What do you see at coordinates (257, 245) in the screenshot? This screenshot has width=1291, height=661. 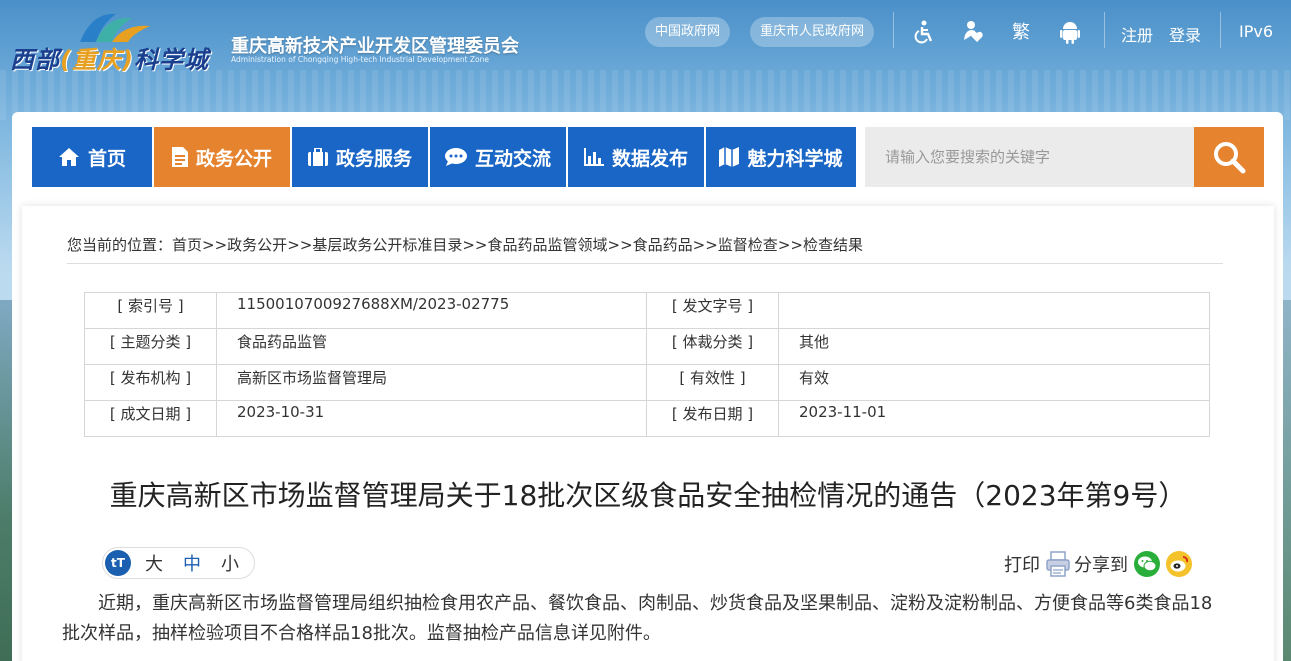 I see `breadcrumb-link: 政务公开` at bounding box center [257, 245].